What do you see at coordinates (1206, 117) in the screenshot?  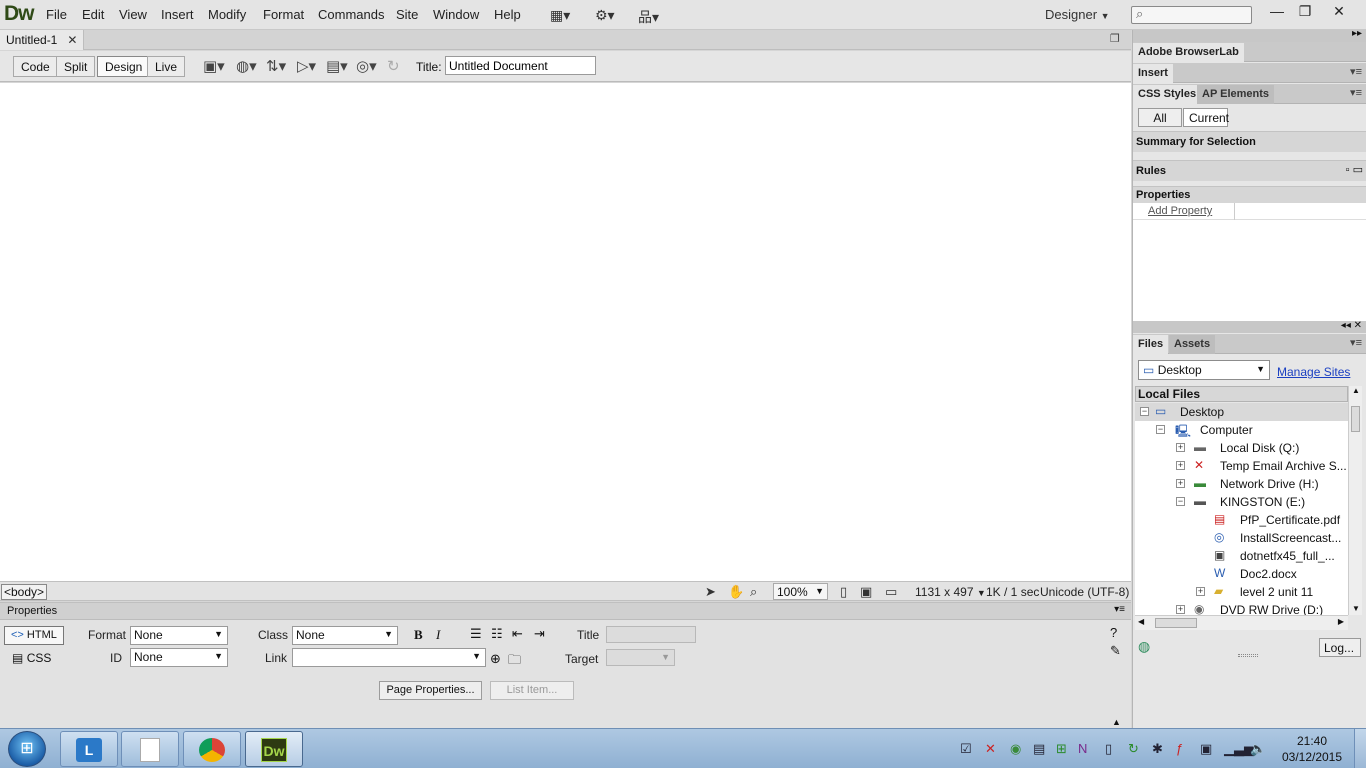 I see `current-button: Current` at bounding box center [1206, 117].